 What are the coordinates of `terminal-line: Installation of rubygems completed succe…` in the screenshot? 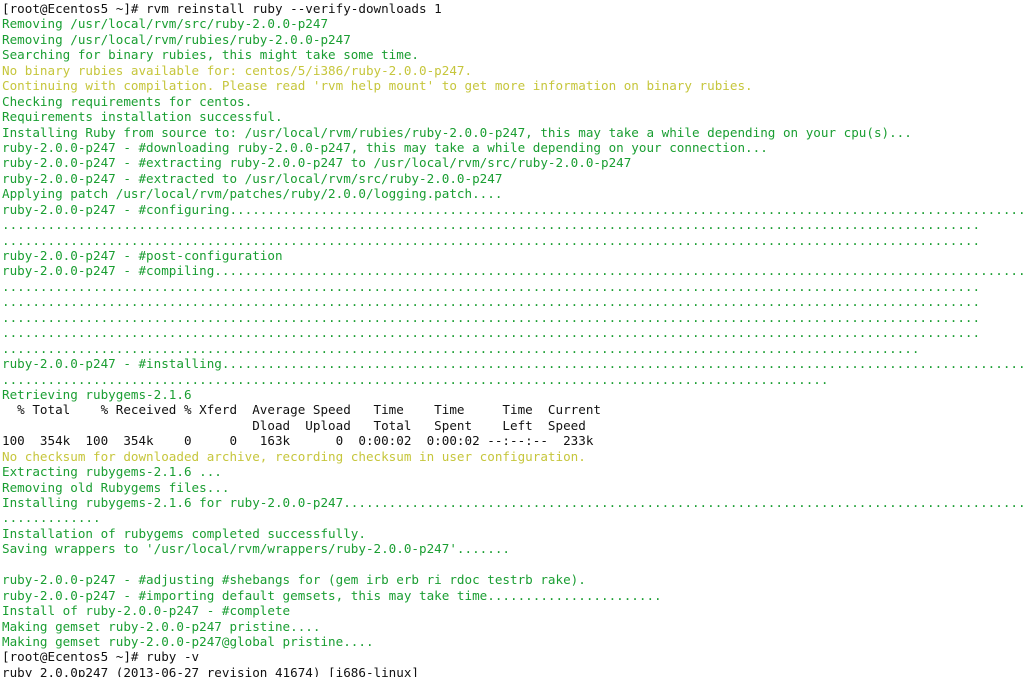 It's located at (184, 533).